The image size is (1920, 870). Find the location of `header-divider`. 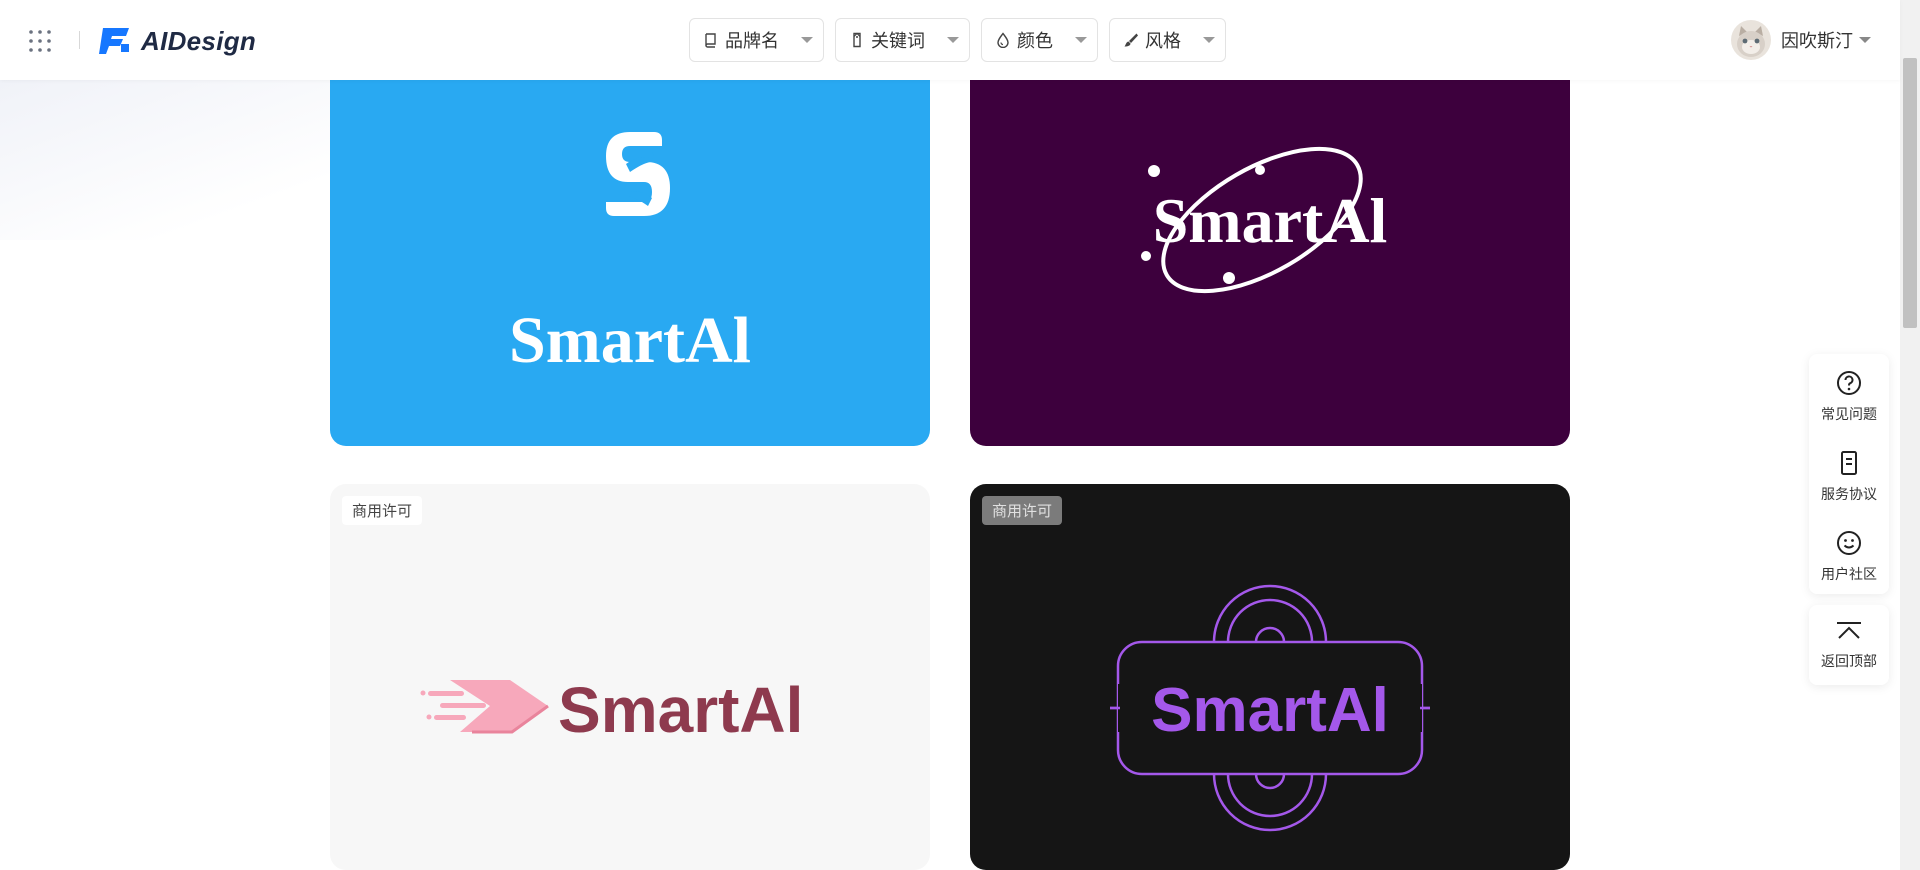

header-divider is located at coordinates (79, 40).